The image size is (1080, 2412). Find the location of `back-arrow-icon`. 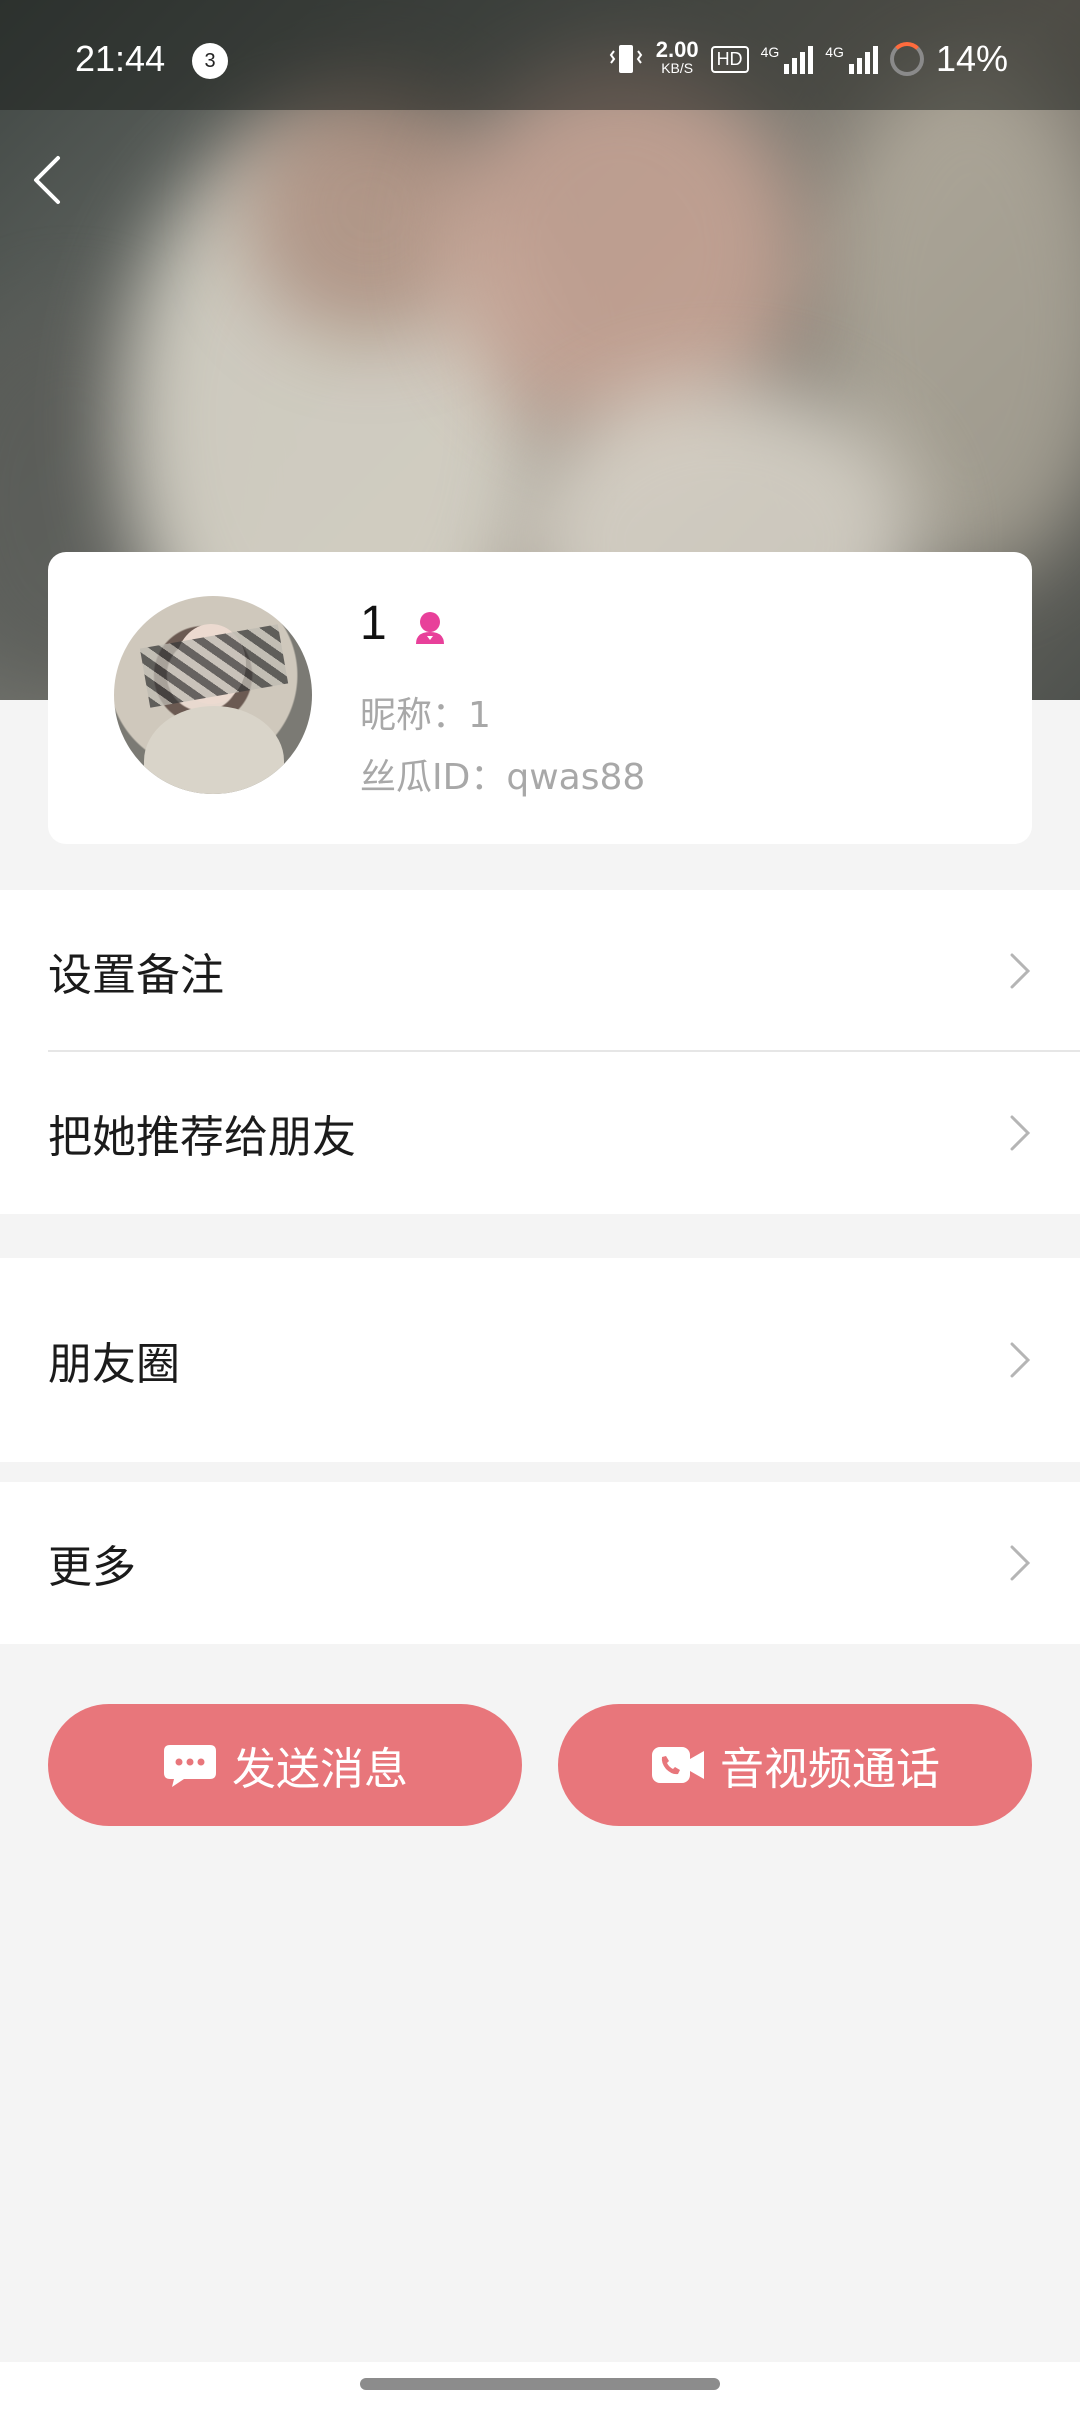

back-arrow-icon is located at coordinates (47, 180).